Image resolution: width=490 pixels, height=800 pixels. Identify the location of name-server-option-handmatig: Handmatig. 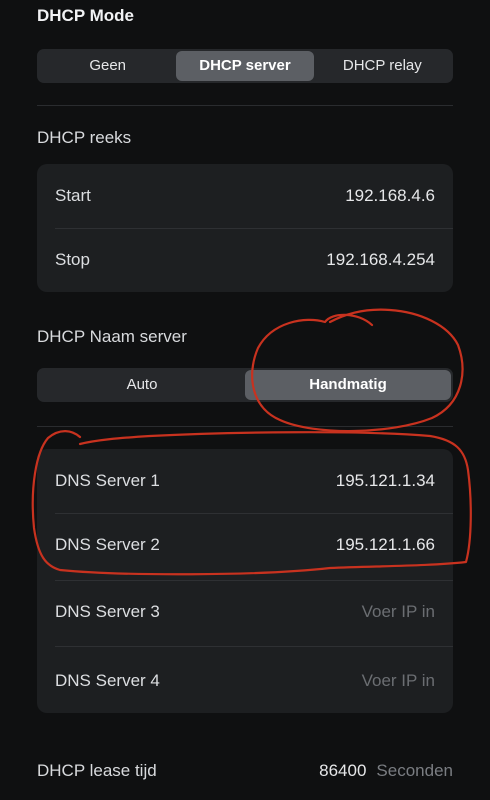
(348, 385).